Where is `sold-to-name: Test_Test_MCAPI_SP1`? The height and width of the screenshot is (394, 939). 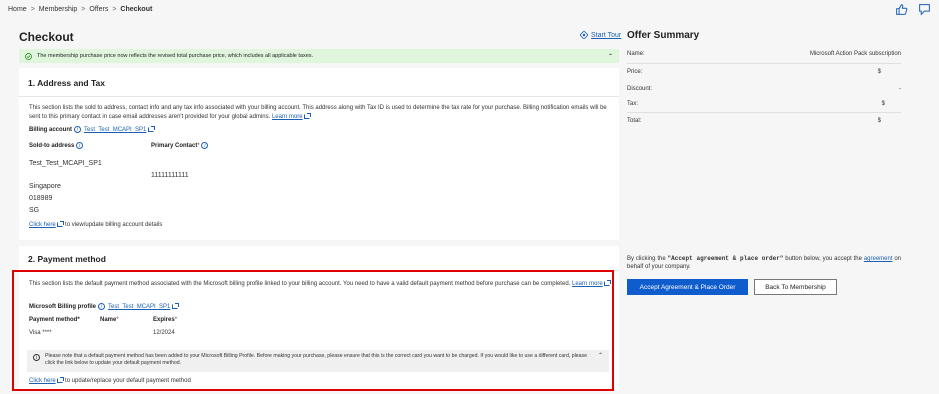 sold-to-name: Test_Test_MCAPI_SP1 is located at coordinates (65, 163).